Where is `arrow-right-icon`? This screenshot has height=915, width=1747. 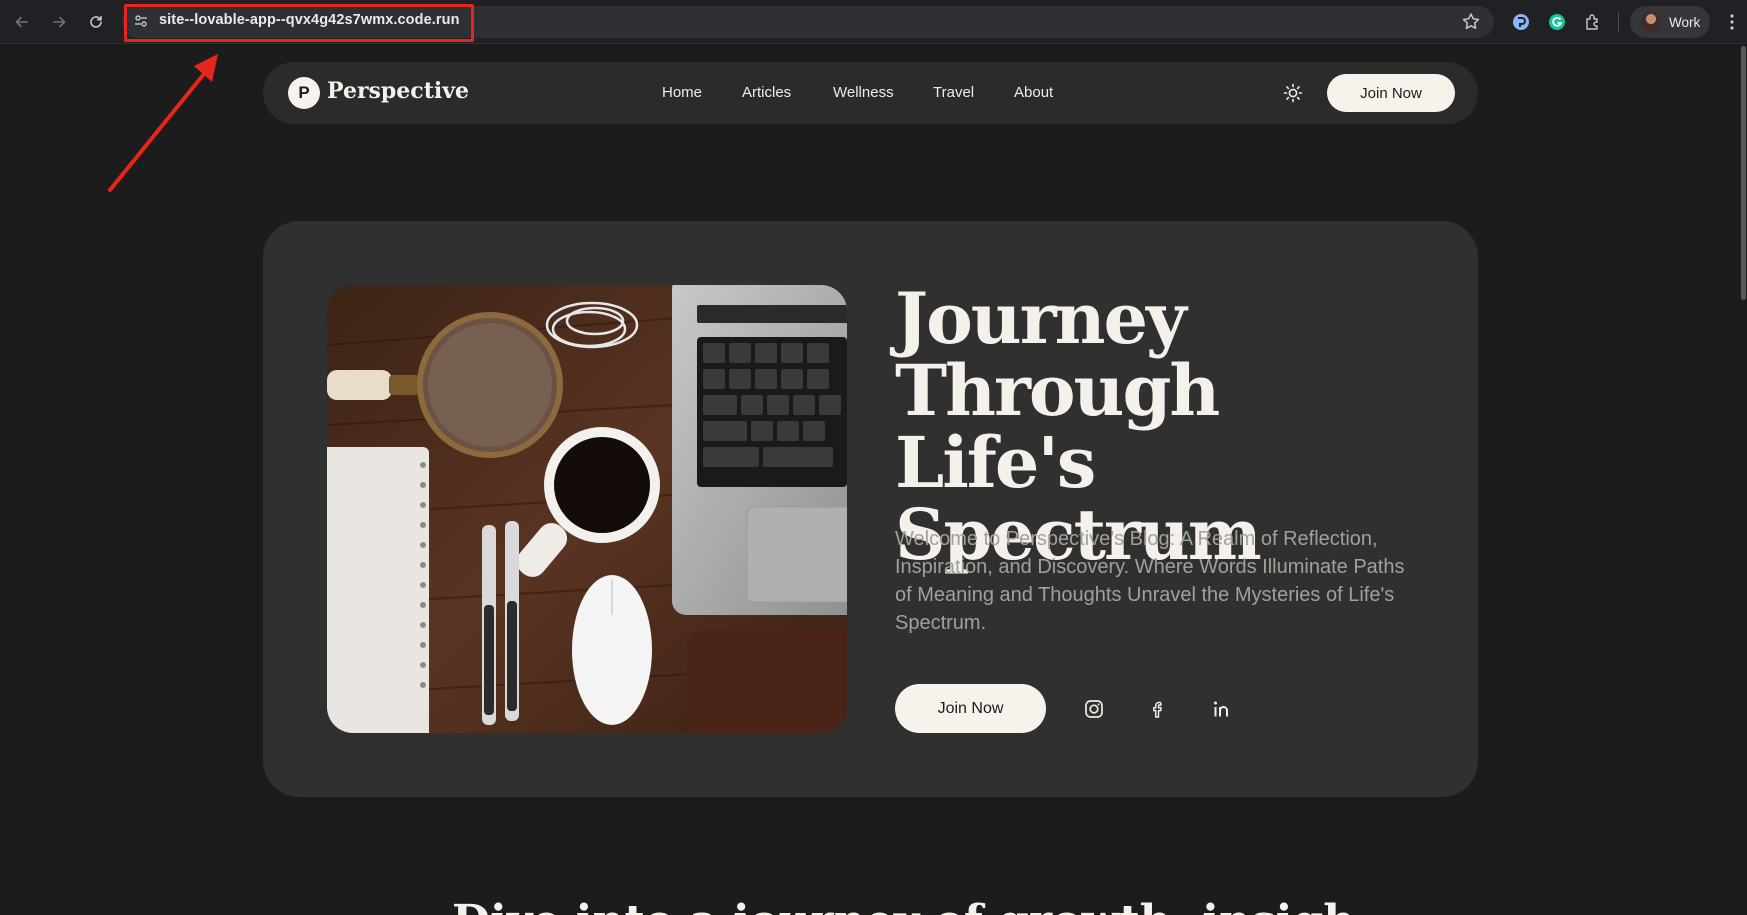
arrow-right-icon is located at coordinates (59, 22).